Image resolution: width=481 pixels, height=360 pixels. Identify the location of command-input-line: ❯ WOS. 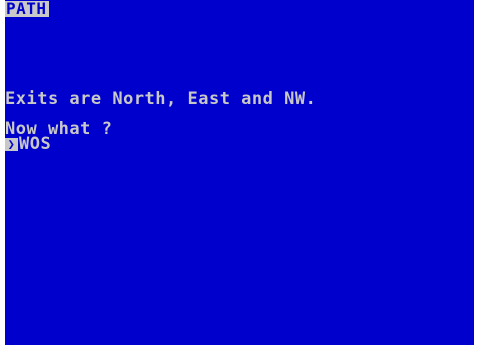
(28, 144).